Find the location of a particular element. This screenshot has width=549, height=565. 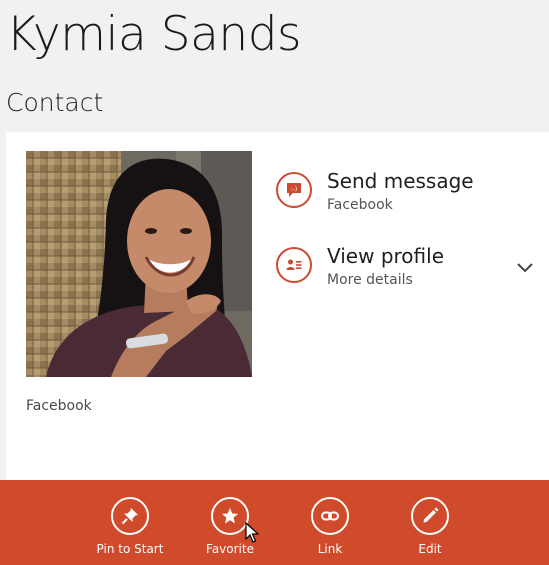

link-button: Link is located at coordinates (330, 529).